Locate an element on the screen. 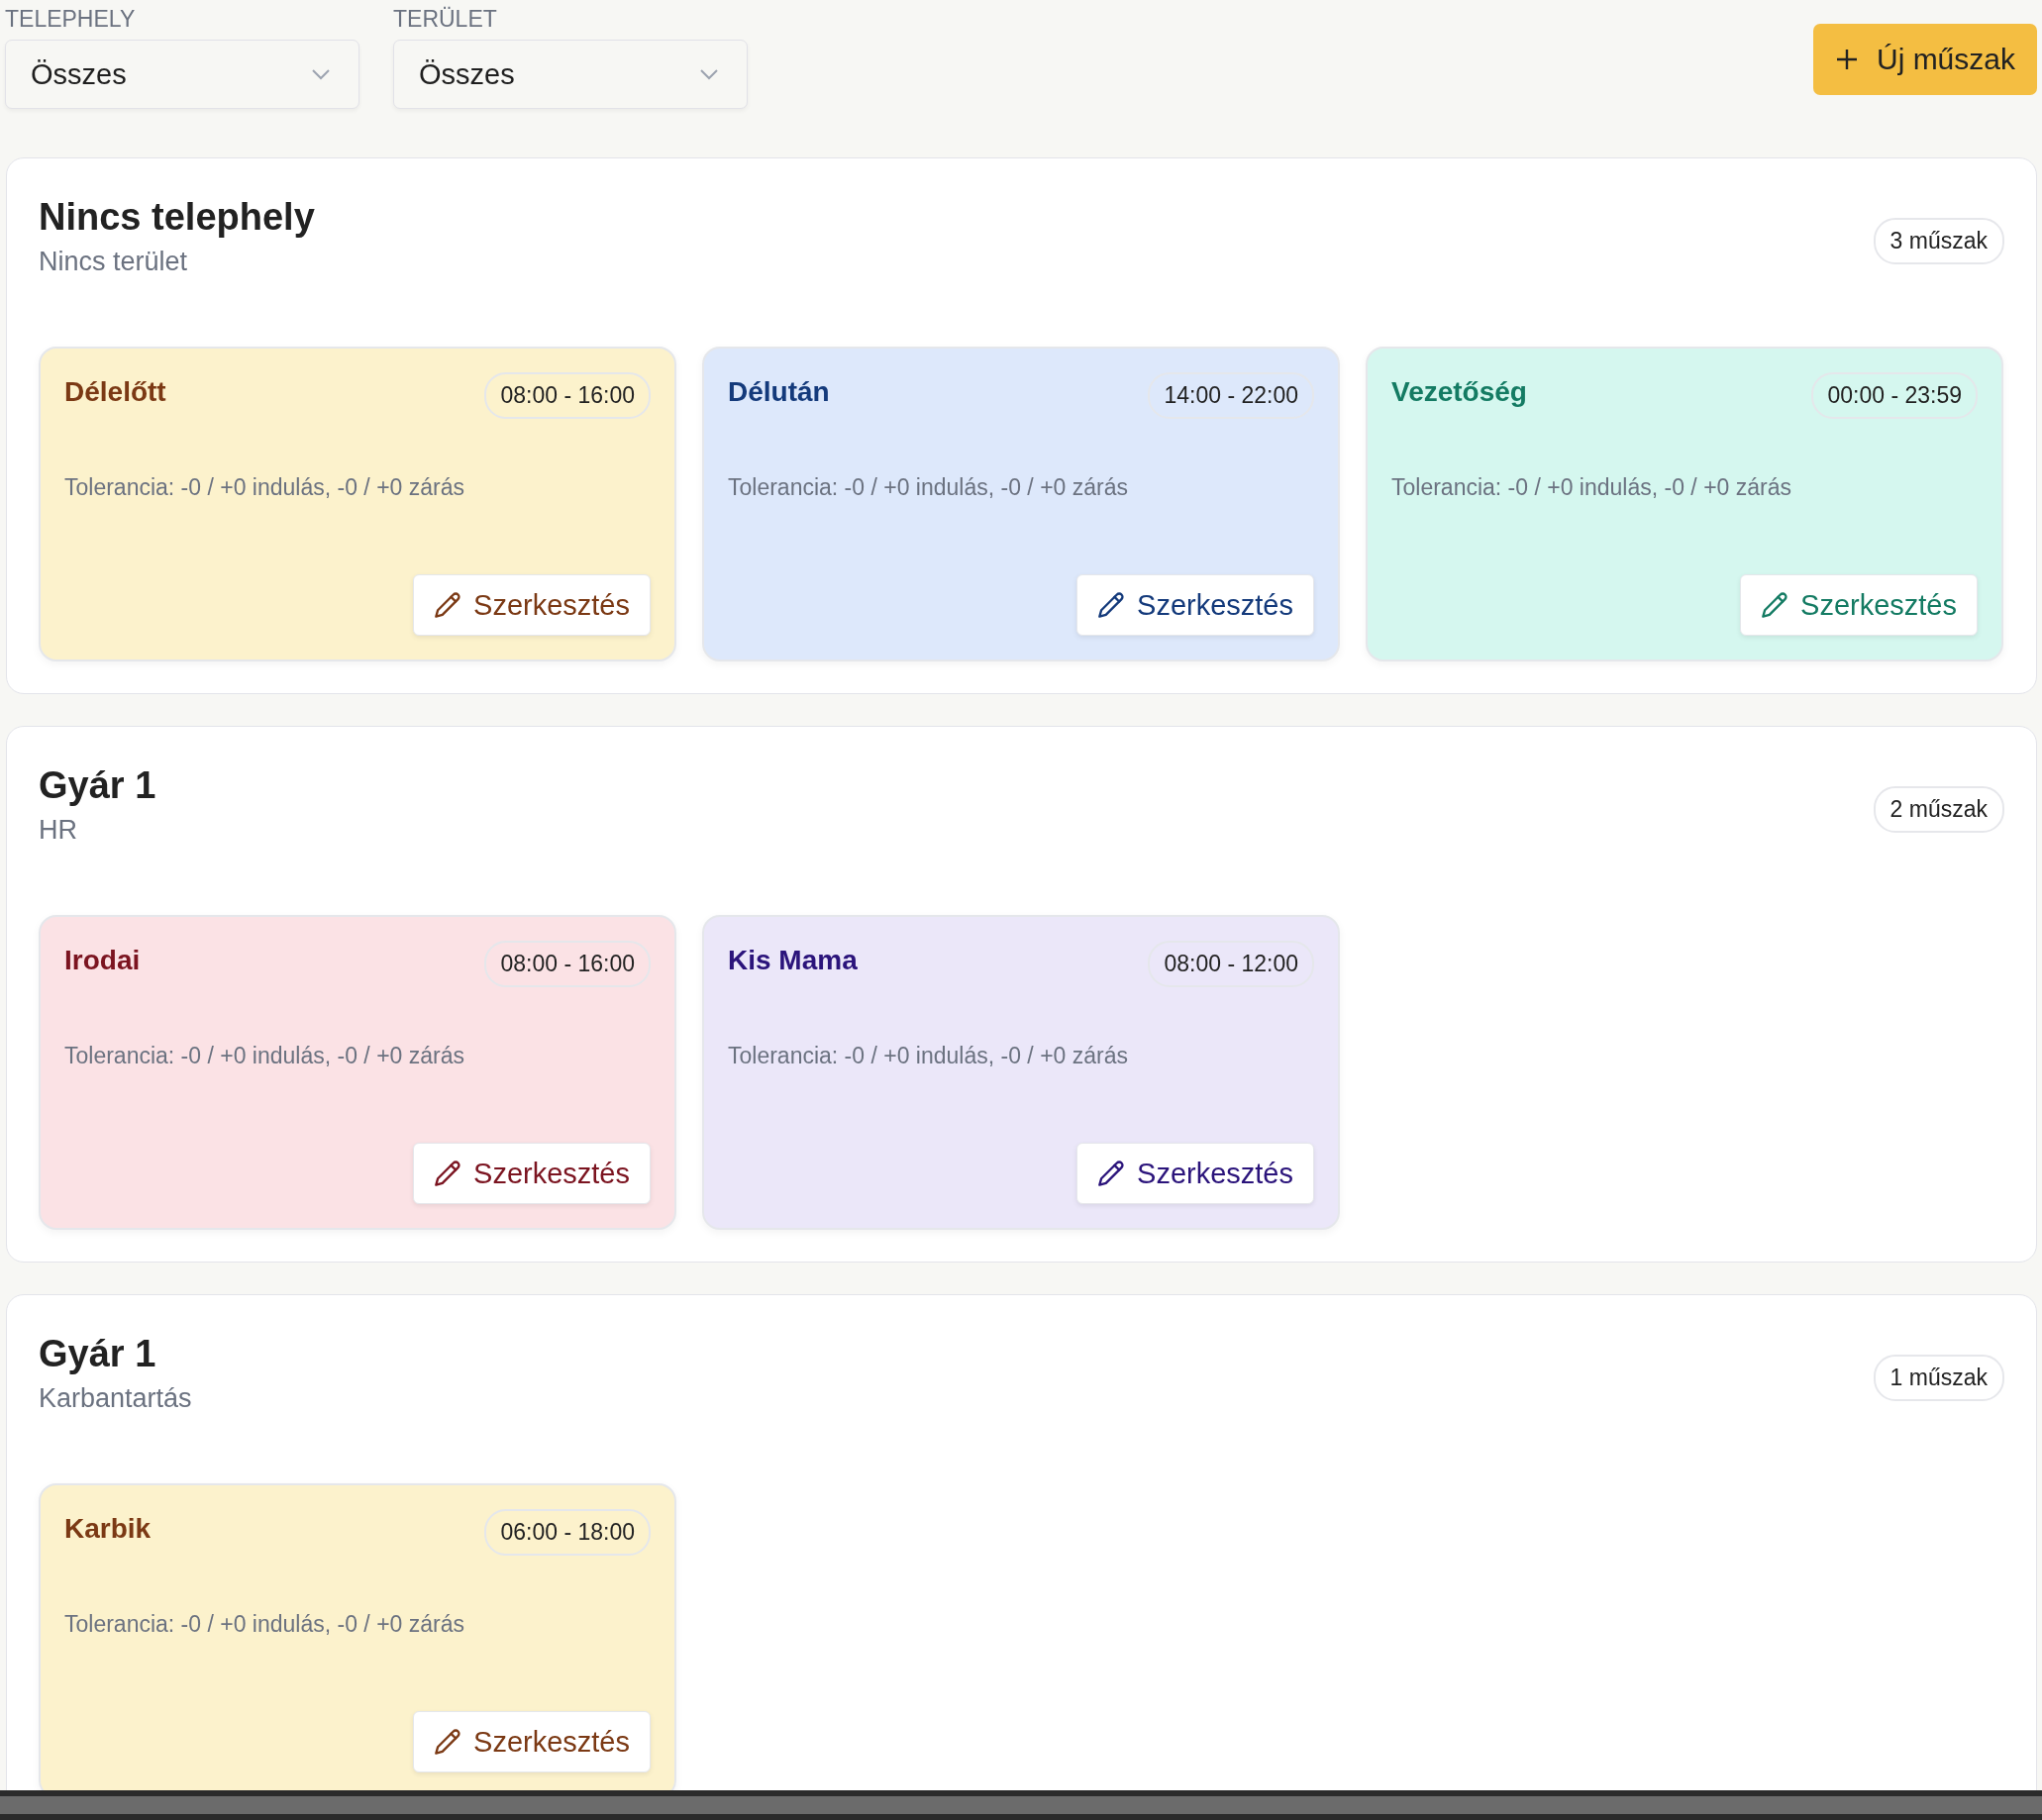 Image resolution: width=2042 pixels, height=1820 pixels. shift-count-badge: 2 műszak is located at coordinates (1938, 809).